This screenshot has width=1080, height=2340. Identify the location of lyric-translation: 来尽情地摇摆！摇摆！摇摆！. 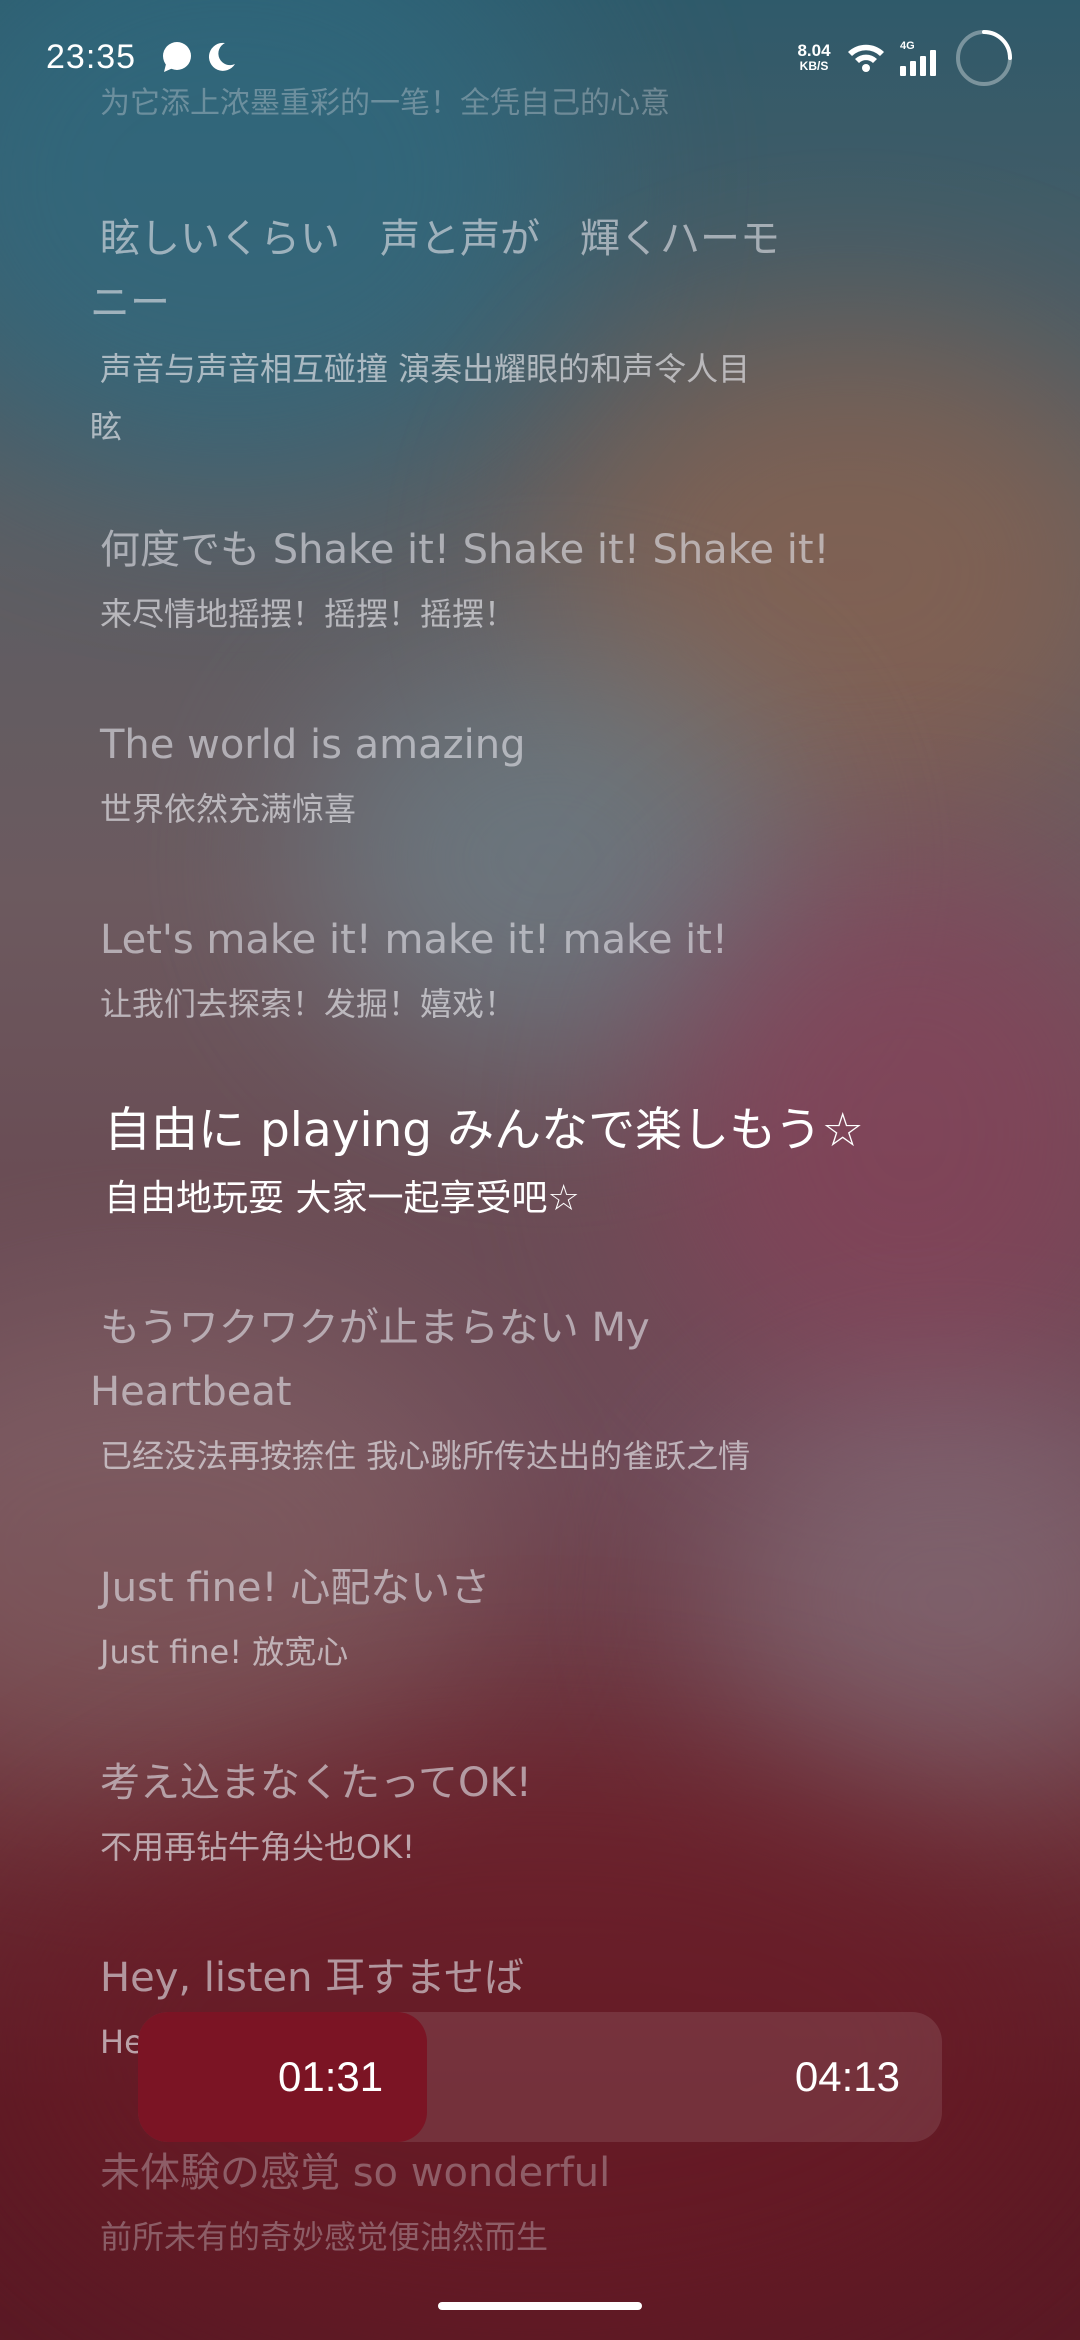
(308, 614).